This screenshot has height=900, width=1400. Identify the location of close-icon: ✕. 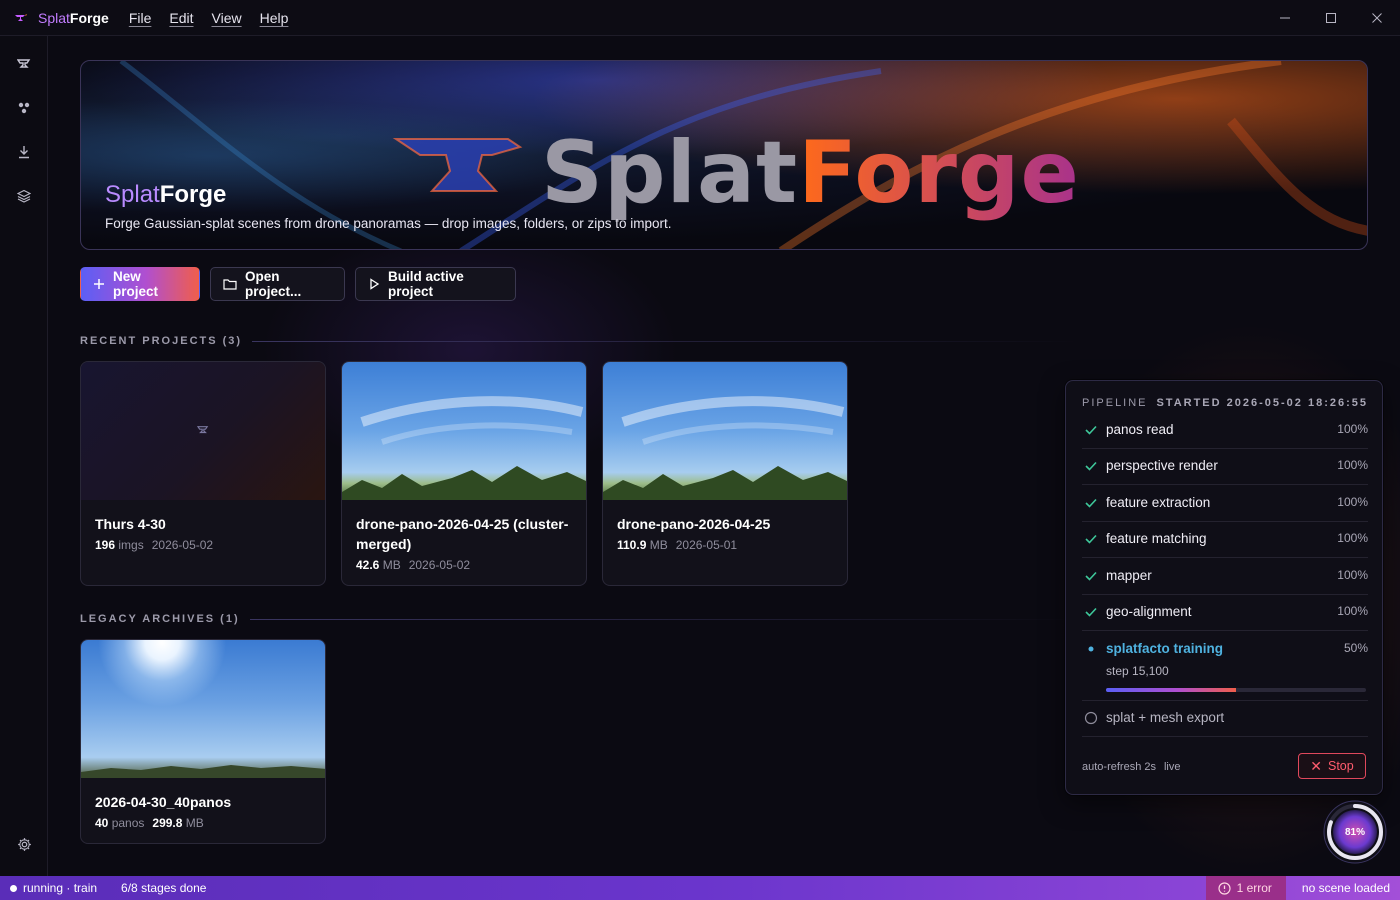
(1316, 765).